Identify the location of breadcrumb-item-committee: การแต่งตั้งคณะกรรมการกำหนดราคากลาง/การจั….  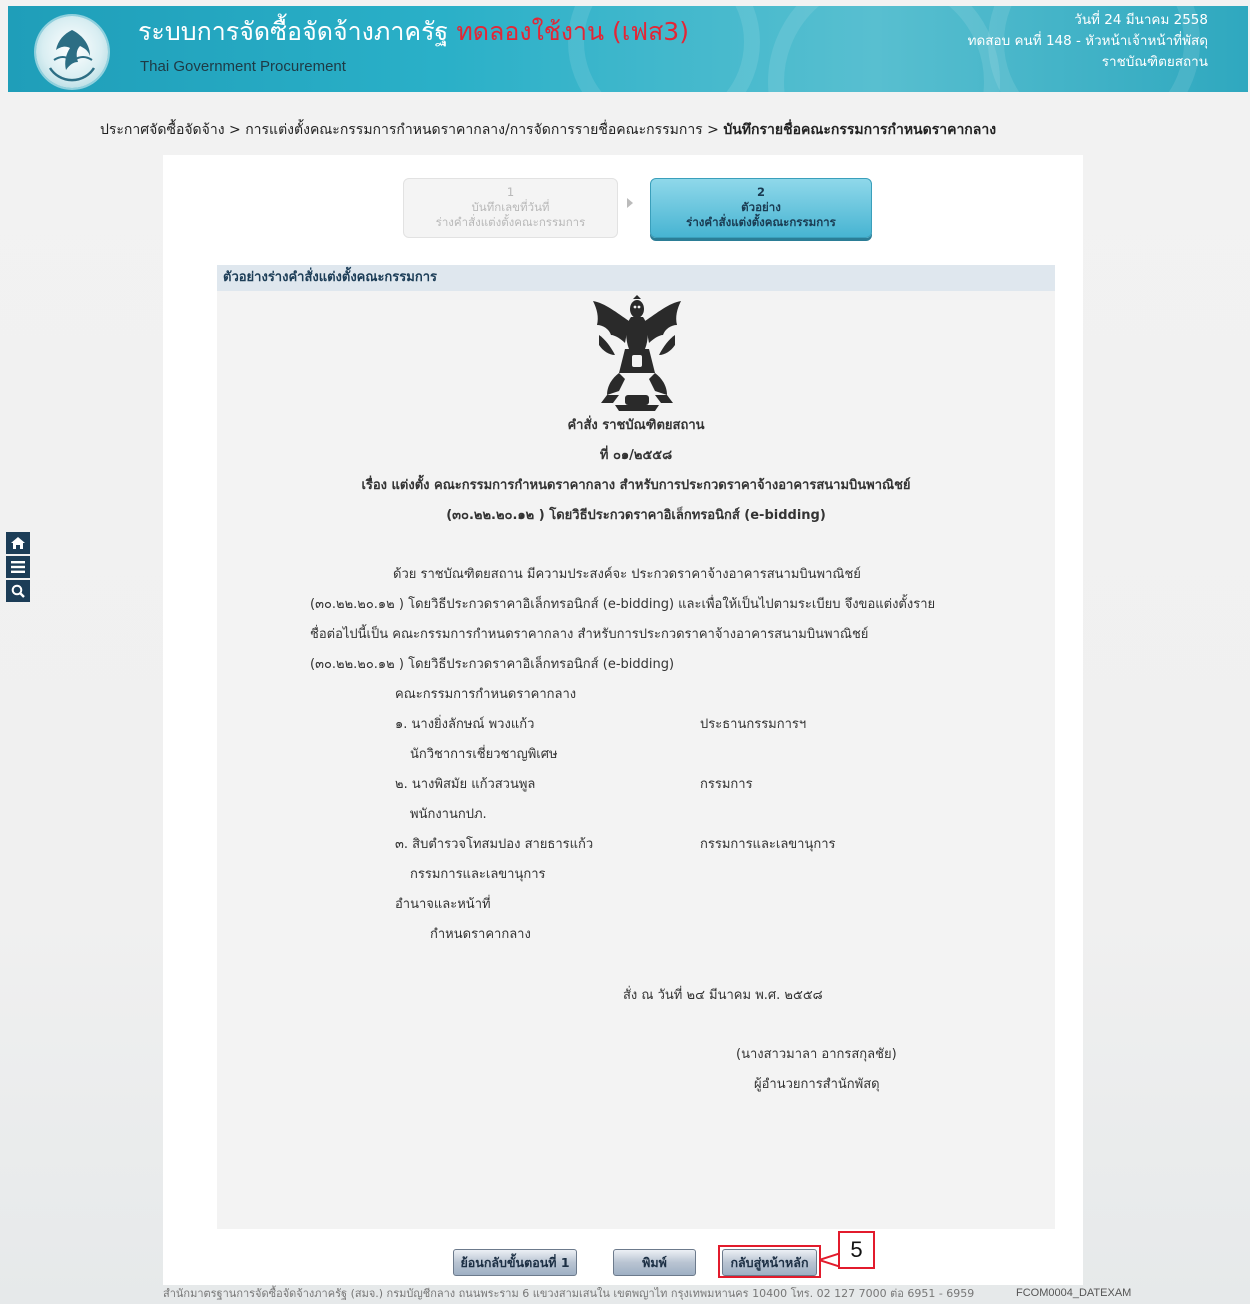
(474, 130).